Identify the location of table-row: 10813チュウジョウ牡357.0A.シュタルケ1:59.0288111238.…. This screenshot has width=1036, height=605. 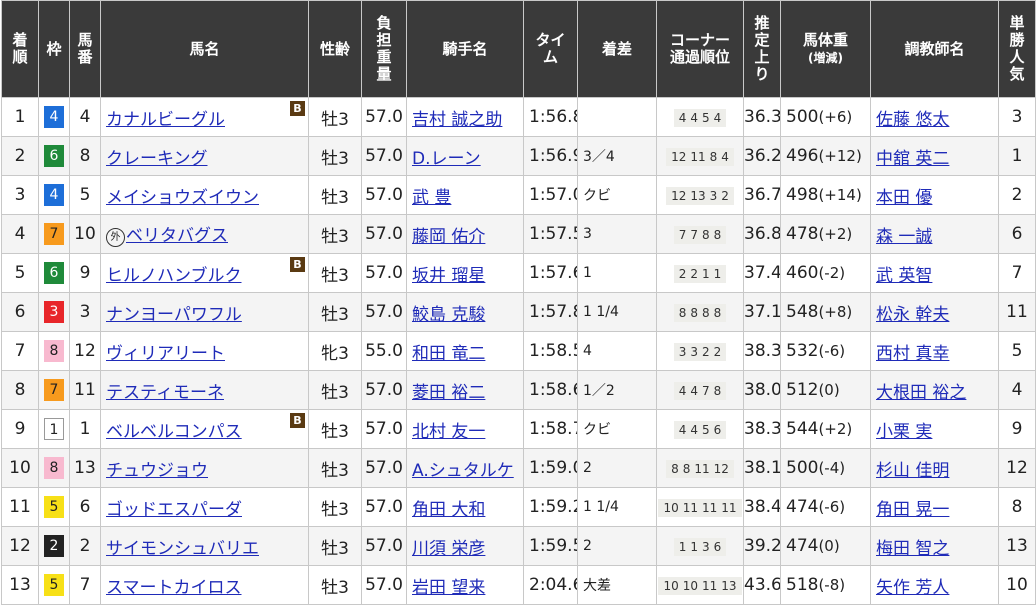
(518, 468).